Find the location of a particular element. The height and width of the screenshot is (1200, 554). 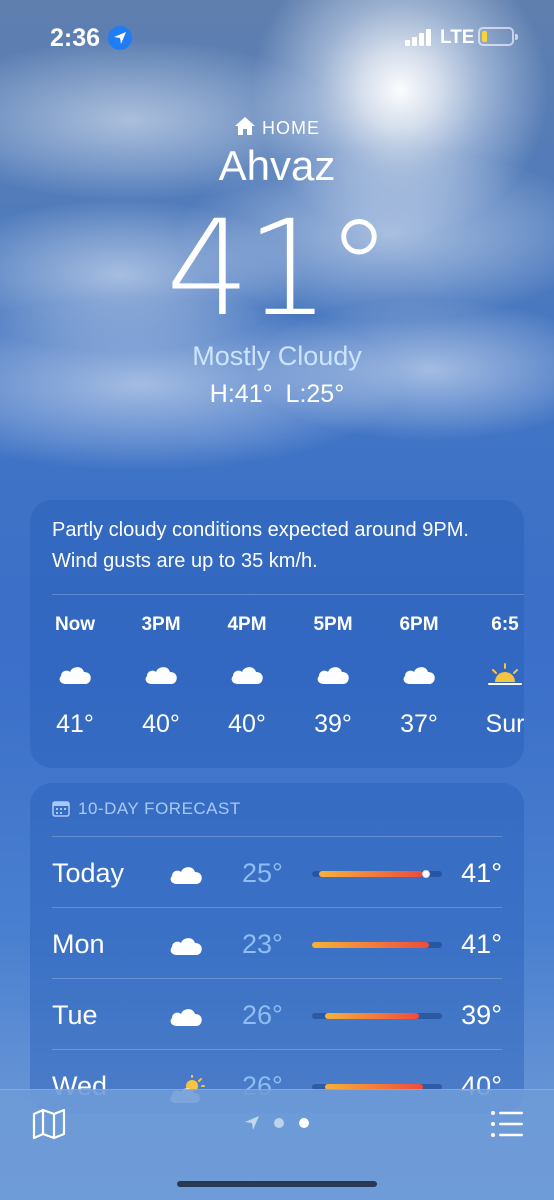

hour-label: 4PM is located at coordinates (247, 624).